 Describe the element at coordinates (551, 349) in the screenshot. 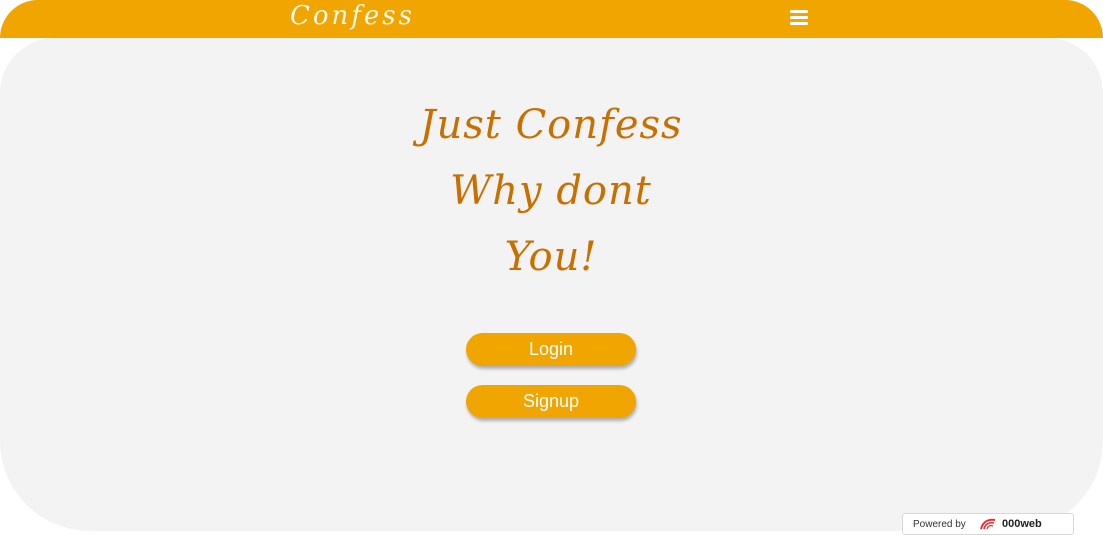

I see `login-button: Login` at that location.